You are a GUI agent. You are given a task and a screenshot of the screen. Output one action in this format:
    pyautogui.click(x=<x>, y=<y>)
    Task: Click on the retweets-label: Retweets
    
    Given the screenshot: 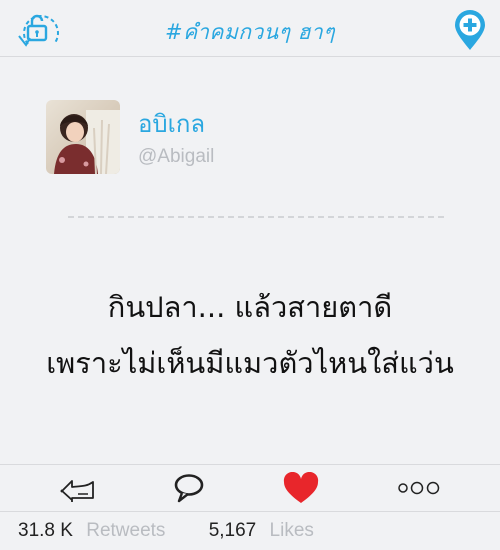 What is the action you would take?
    pyautogui.click(x=125, y=530)
    